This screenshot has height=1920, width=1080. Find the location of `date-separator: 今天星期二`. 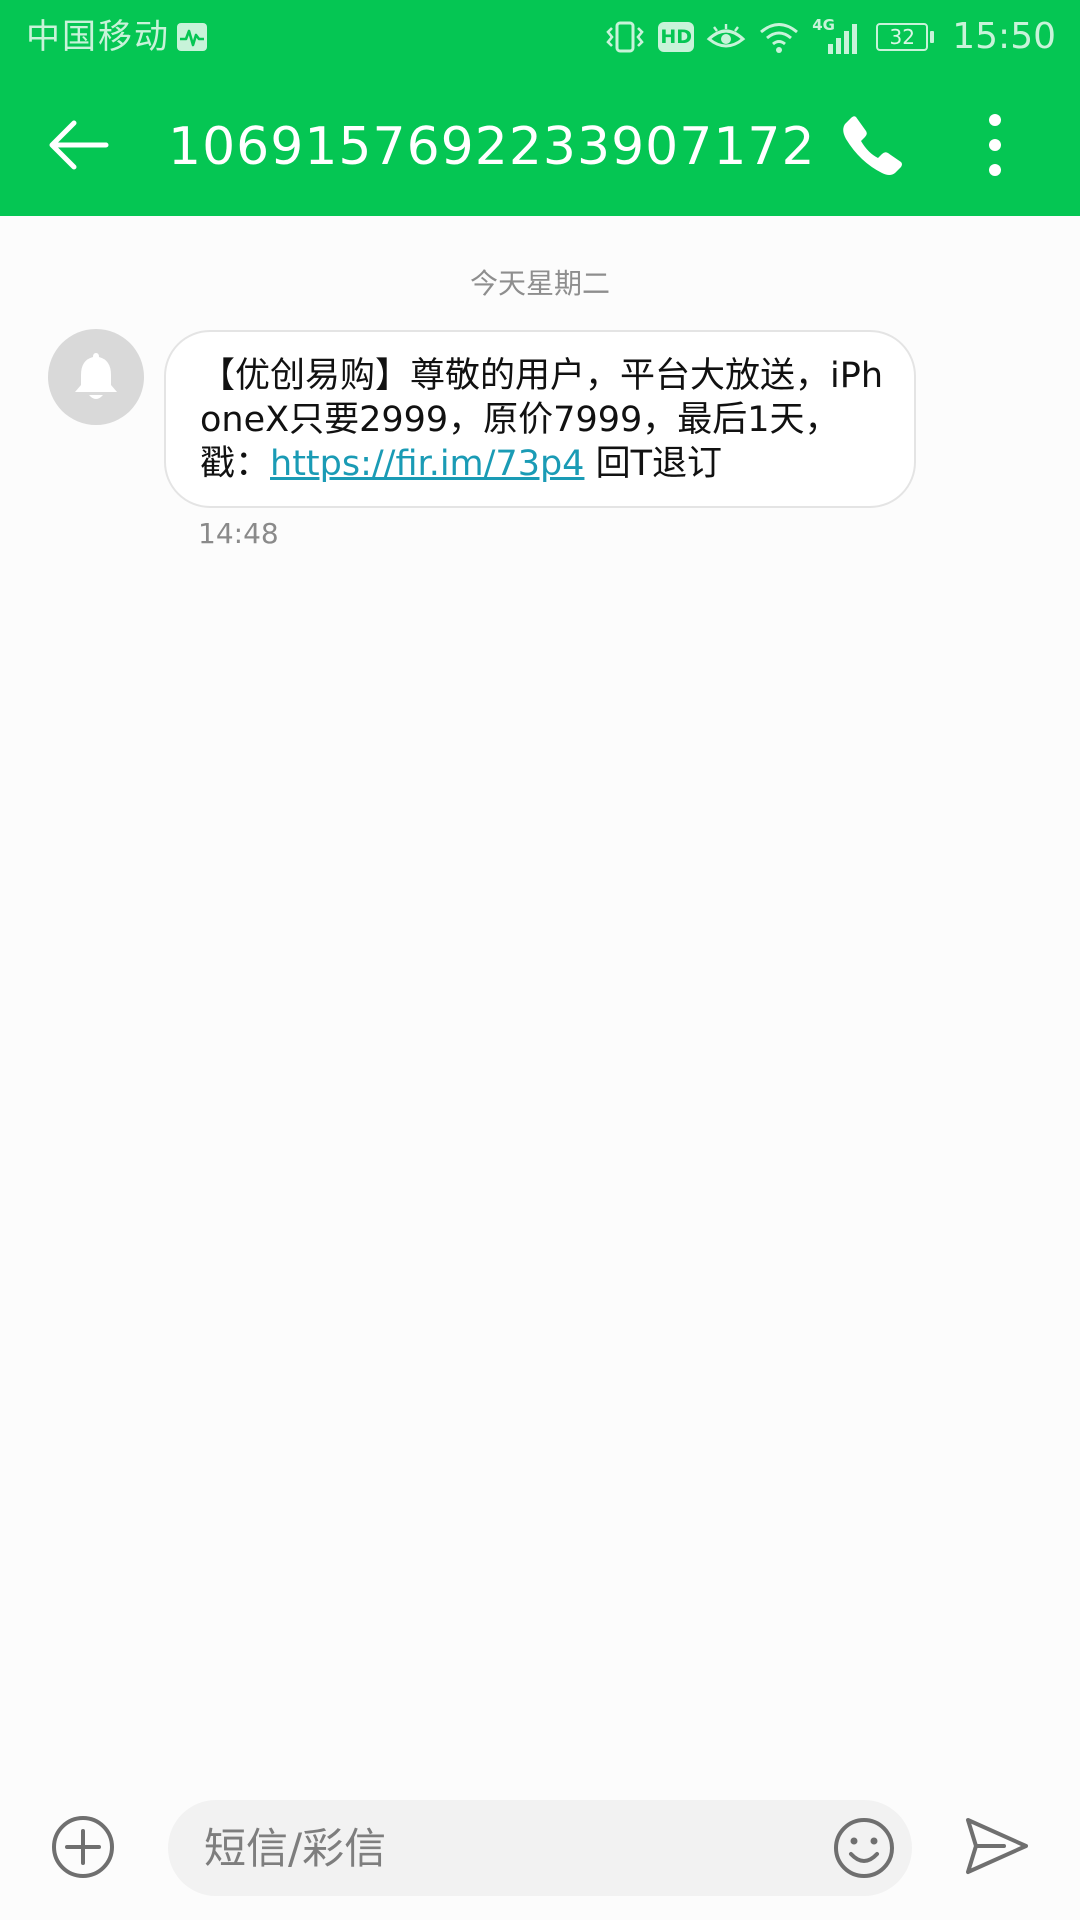

date-separator: 今天星期二 is located at coordinates (539, 283).